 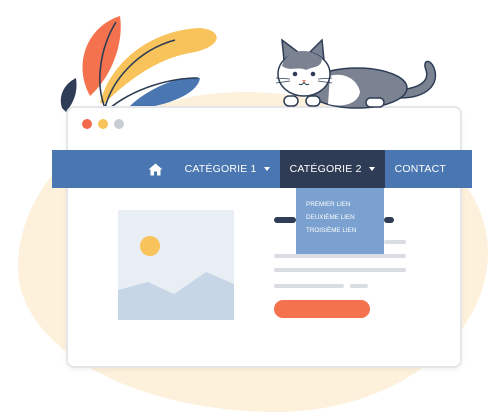 I want to click on home-icon, so click(x=155, y=169).